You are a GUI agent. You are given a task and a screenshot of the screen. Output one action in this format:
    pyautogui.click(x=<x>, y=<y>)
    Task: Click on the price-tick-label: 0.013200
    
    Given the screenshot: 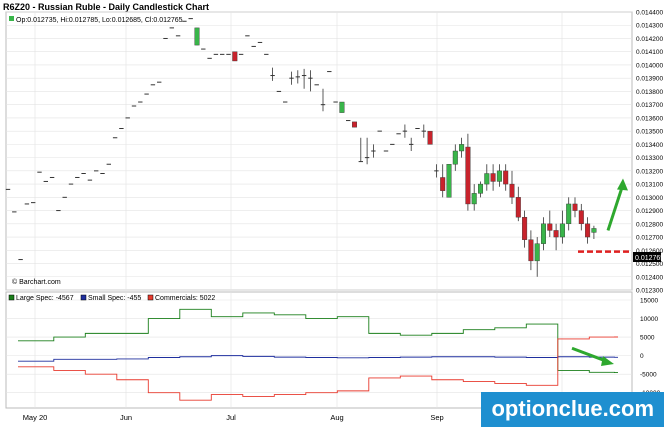 What is the action you would take?
    pyautogui.click(x=649, y=171)
    